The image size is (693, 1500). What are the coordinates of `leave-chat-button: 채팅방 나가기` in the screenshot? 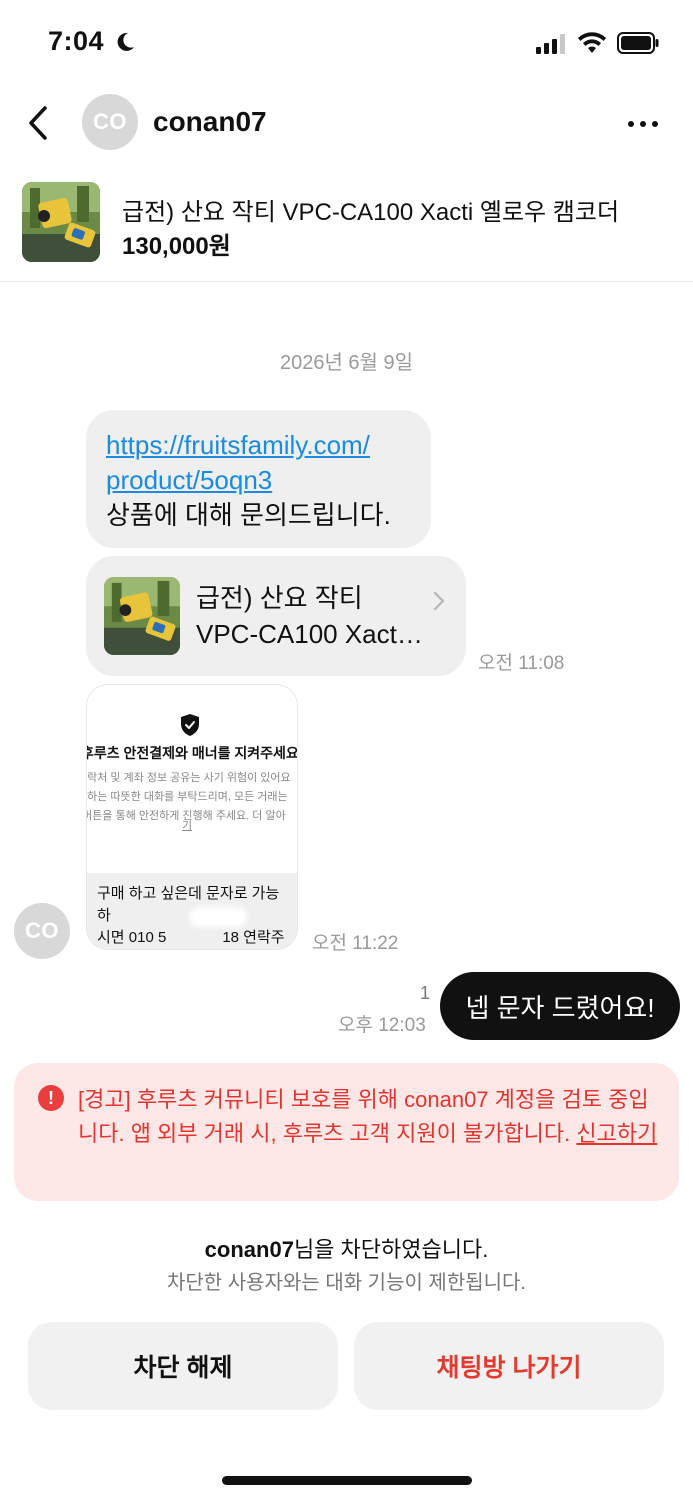 It's located at (509, 1366).